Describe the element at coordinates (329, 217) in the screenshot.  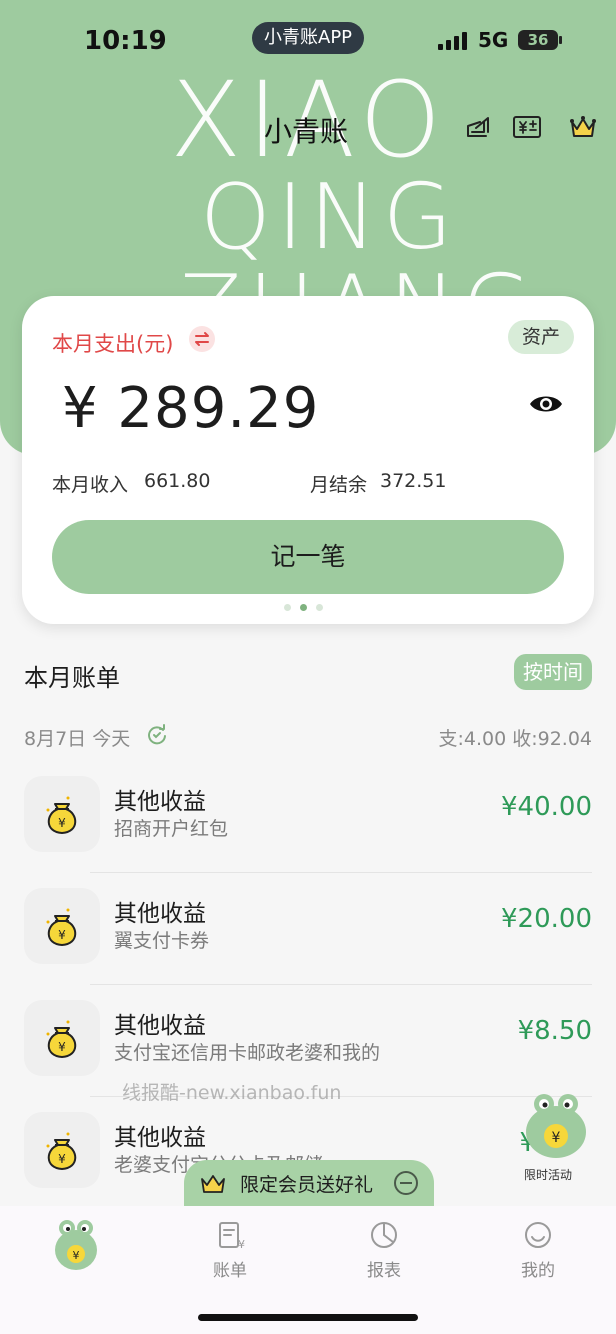
I see `header-deco-row: QING` at that location.